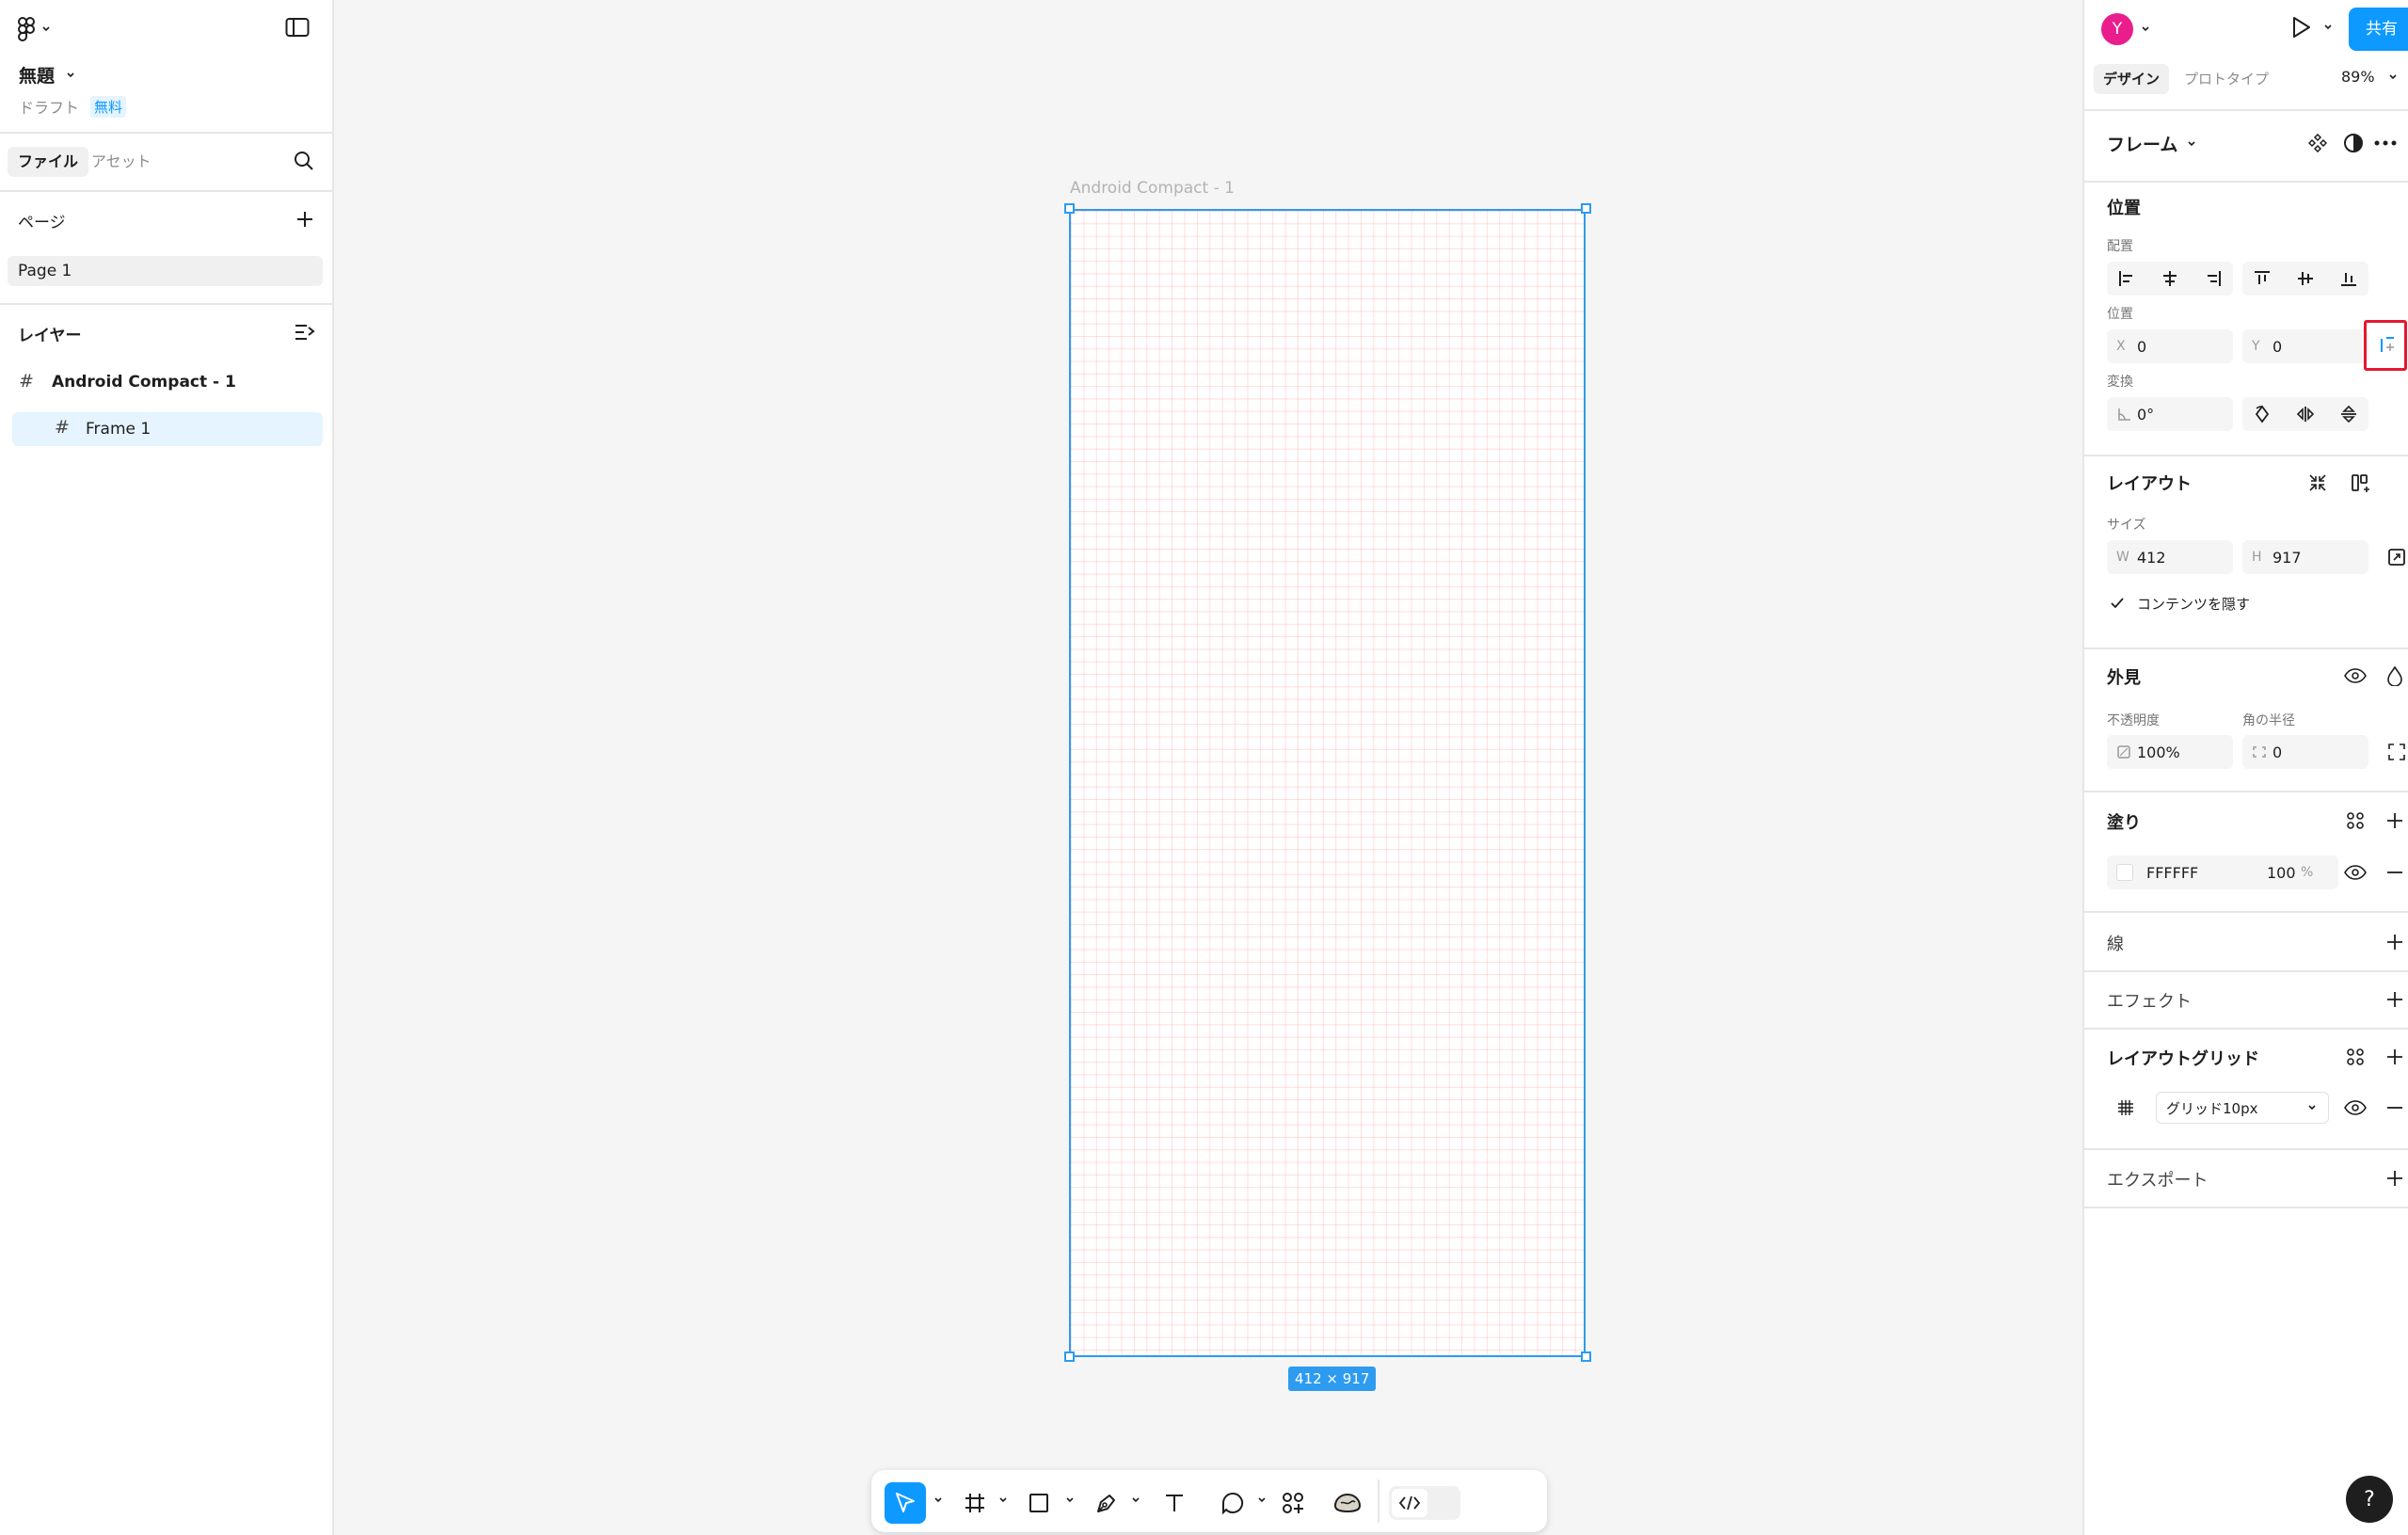 The image size is (2408, 1535). What do you see at coordinates (2394, 942) in the screenshot?
I see `add-stroke-button` at bounding box center [2394, 942].